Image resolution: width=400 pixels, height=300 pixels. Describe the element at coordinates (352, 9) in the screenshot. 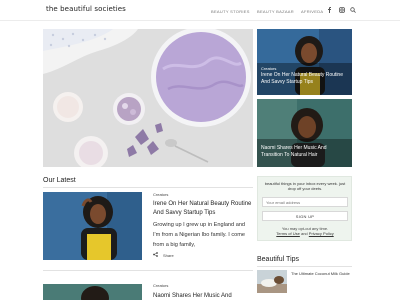

I see `search-icon` at that location.